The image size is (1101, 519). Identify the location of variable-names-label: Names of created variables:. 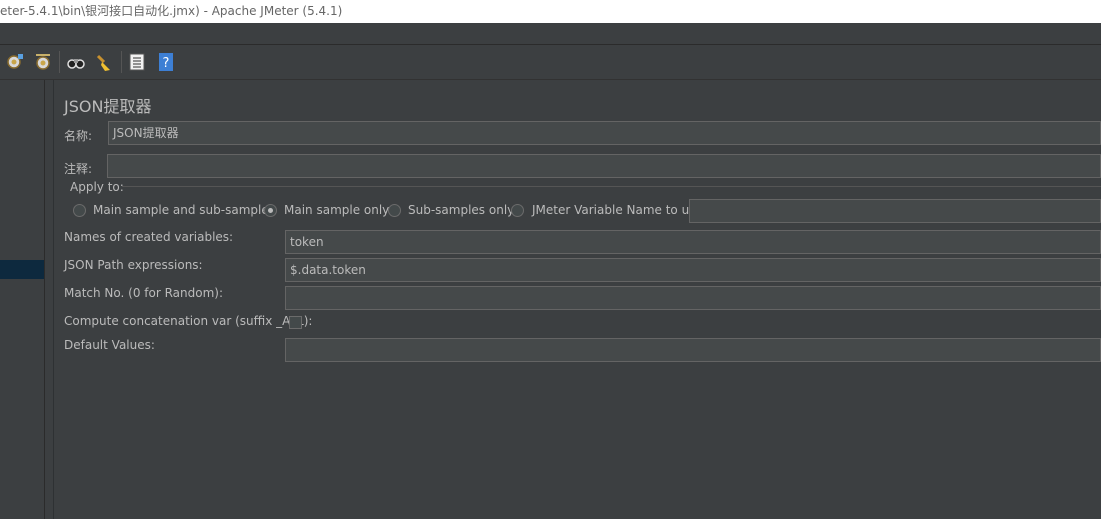
(149, 237).